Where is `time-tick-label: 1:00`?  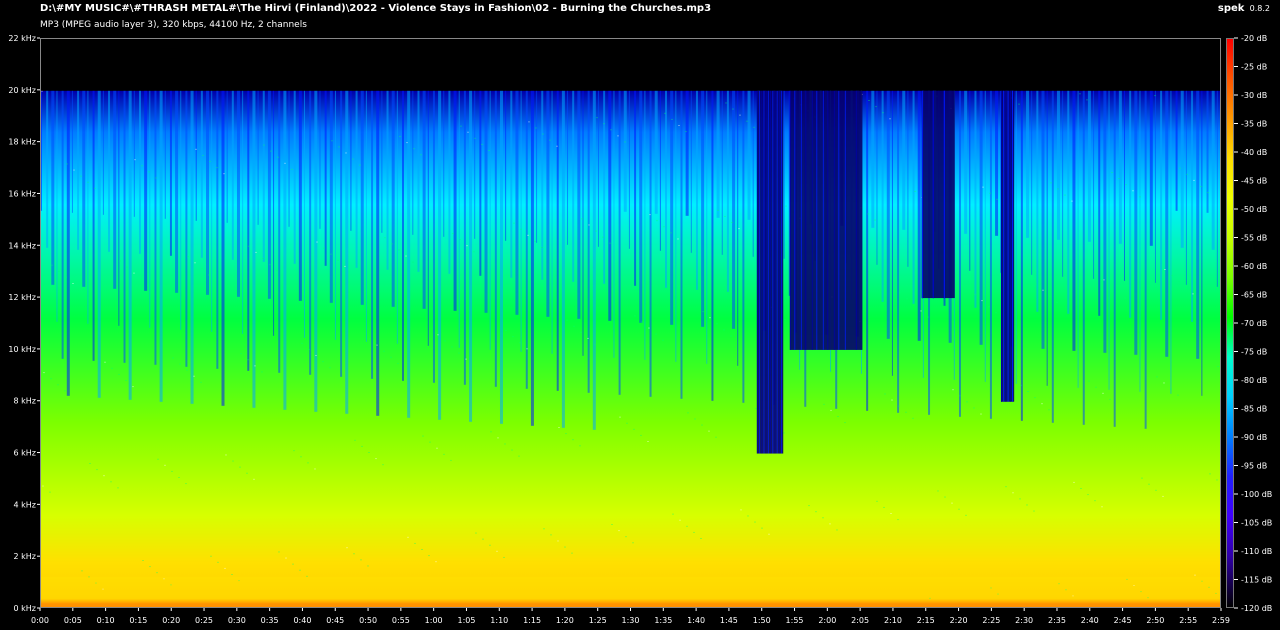
time-tick-label: 1:00 is located at coordinates (434, 620).